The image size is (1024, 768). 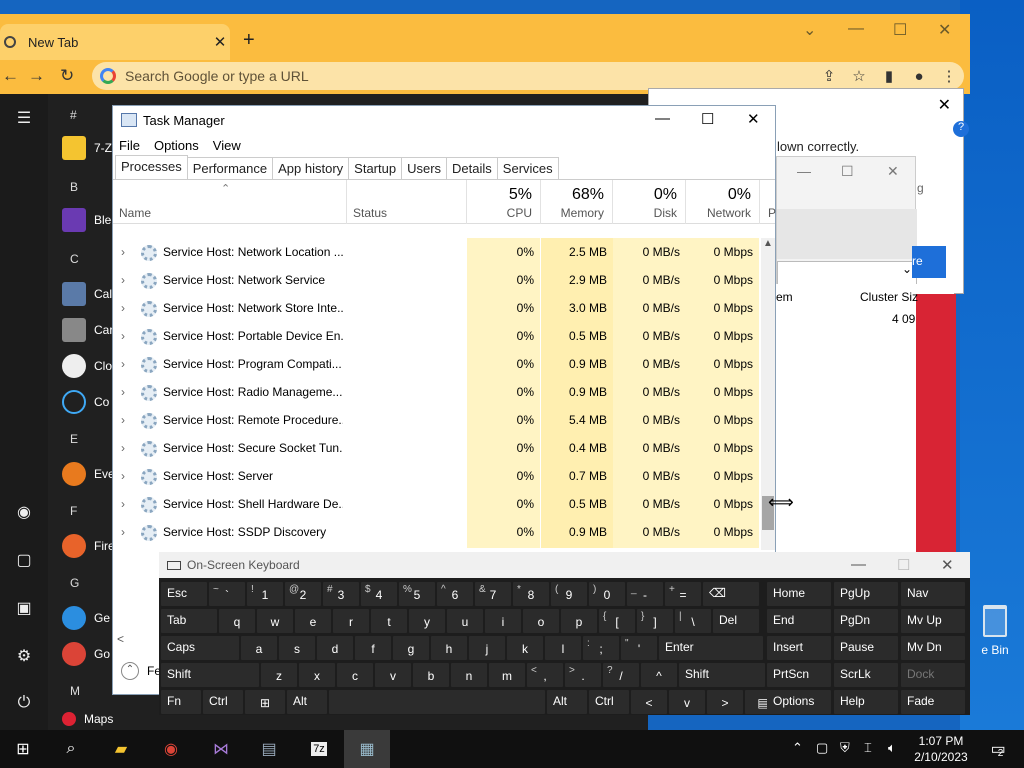 I want to click on search-button: ⌕, so click(x=71, y=749).